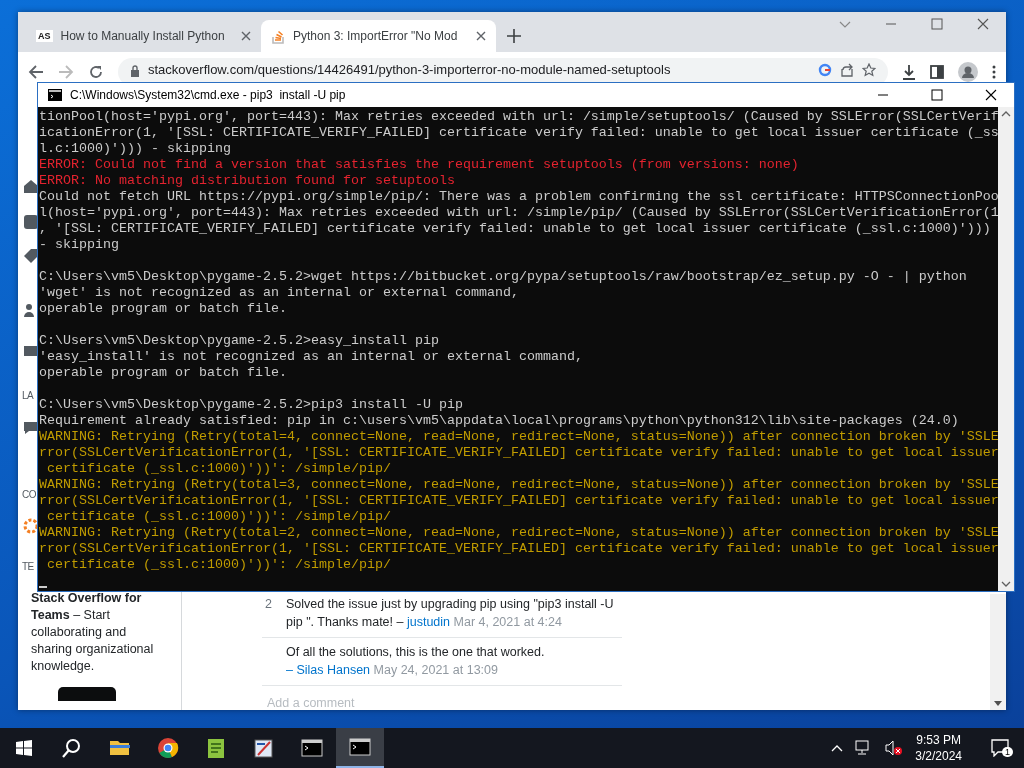 The image size is (1024, 768). What do you see at coordinates (503, 277) in the screenshot?
I see `console-line: C:\Users\vm5\Desktop\pygame-2.5.2>wget https://bitbucket.org/pypa/setuptools/raw/bootstrap/ez_setup.py -O - | python` at bounding box center [503, 277].